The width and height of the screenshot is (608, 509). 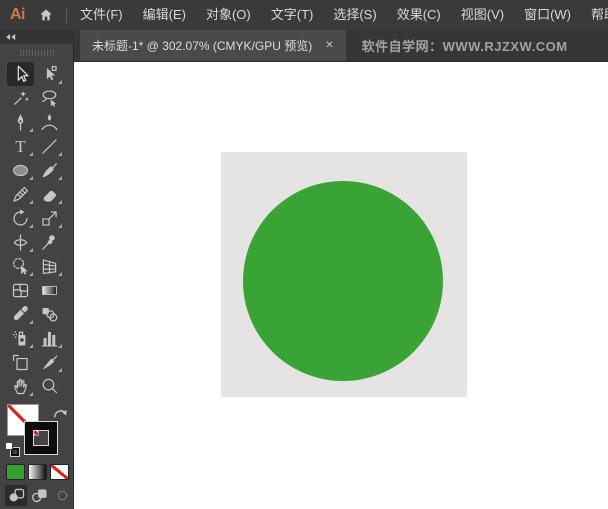 I want to click on paintbrush-icon, so click(x=49, y=169).